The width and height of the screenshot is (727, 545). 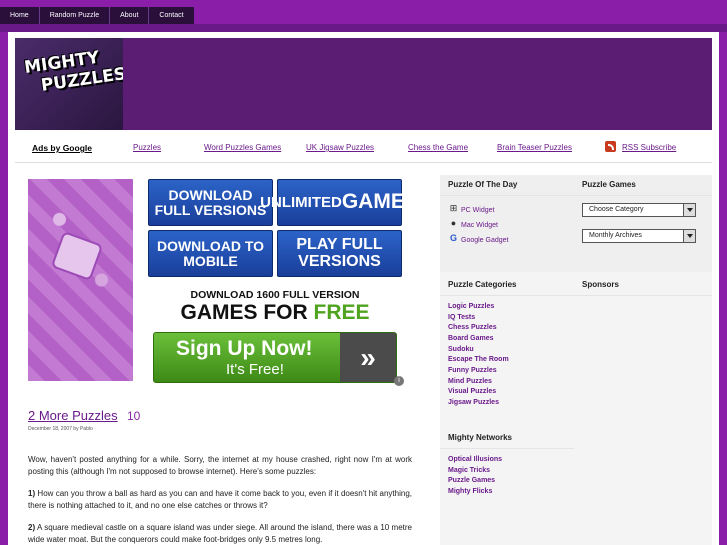 What do you see at coordinates (60, 429) in the screenshot?
I see `post-meta: December 18, 2007 by Pablo` at bounding box center [60, 429].